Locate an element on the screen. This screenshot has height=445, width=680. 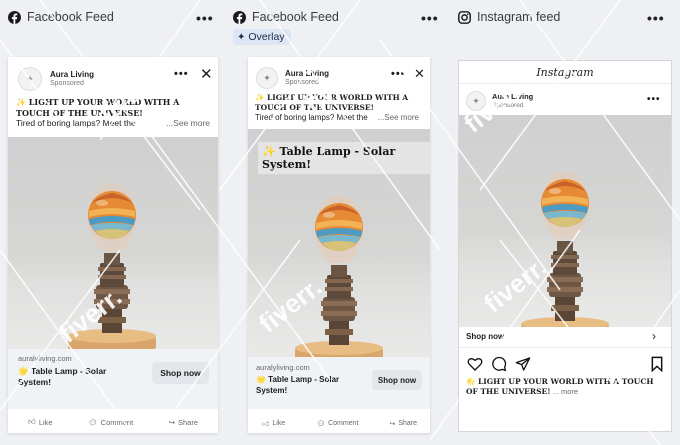
instagram-wordmark: Instagram is located at coordinates (565, 72).